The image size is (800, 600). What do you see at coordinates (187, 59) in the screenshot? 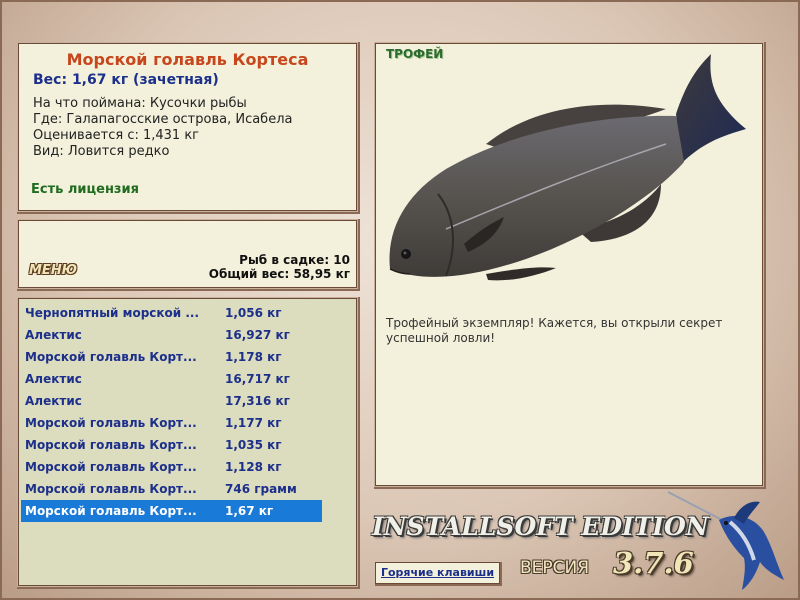
I see `fish-title: Морской голавль Кортеса` at bounding box center [187, 59].